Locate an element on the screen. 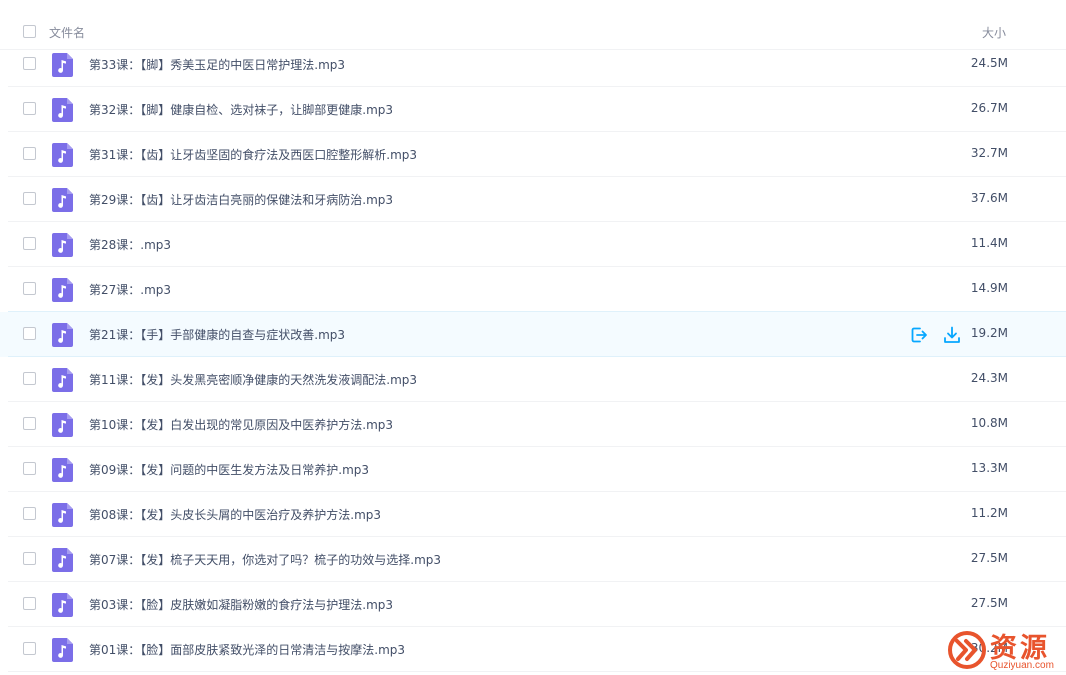 Image resolution: width=1066 pixels, height=675 pixels. file-name: 第07课：【发】梳子天天用，你选对了吗？梳子的功效与选择.mp3 is located at coordinates (265, 559).